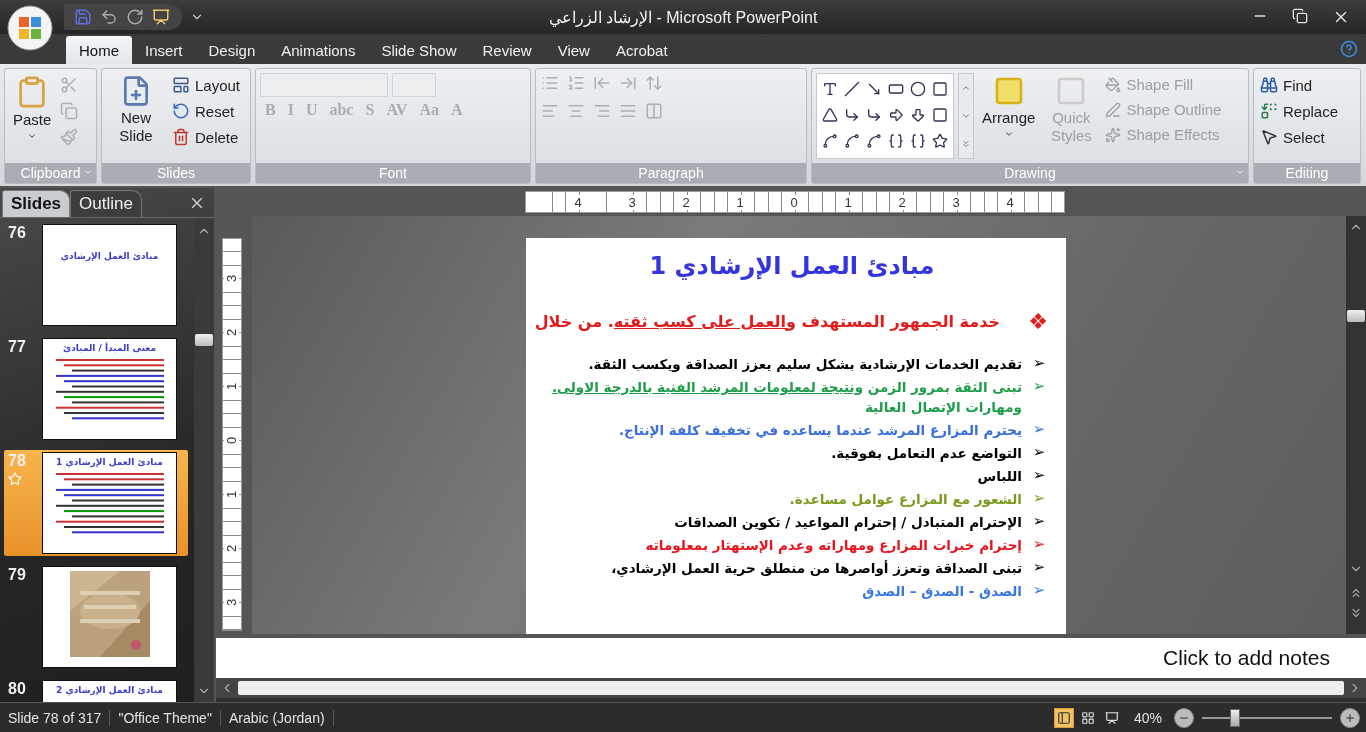 This screenshot has width=1366, height=732. What do you see at coordinates (1087, 717) in the screenshot?
I see `grid-icon` at bounding box center [1087, 717].